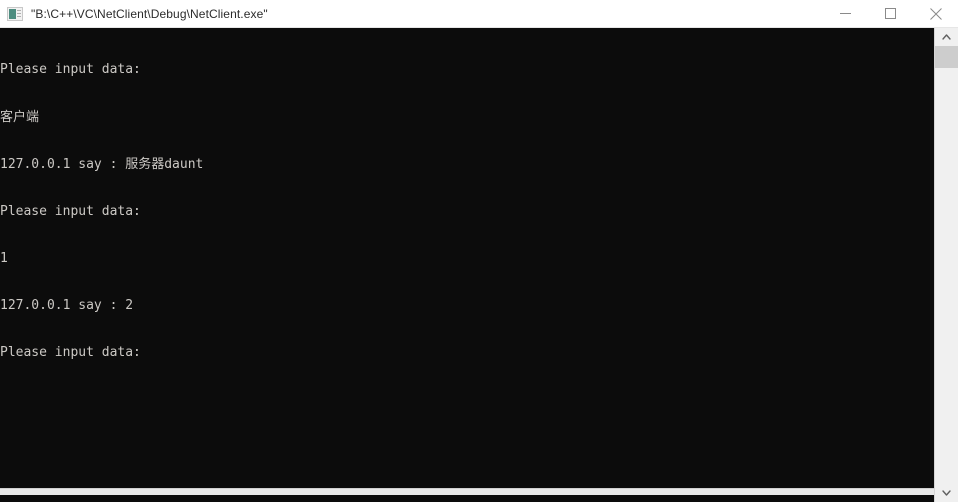  I want to click on maximize-icon, so click(890, 13).